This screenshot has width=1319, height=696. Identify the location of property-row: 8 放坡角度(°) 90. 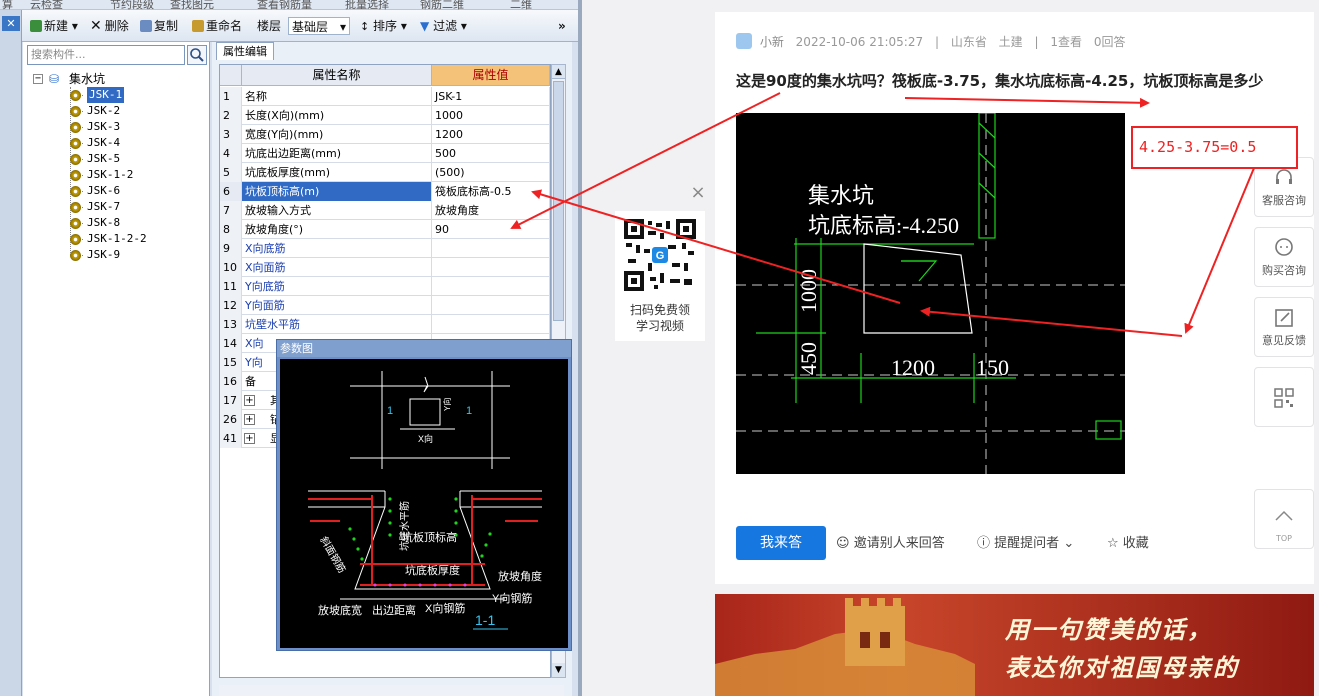
(385, 229).